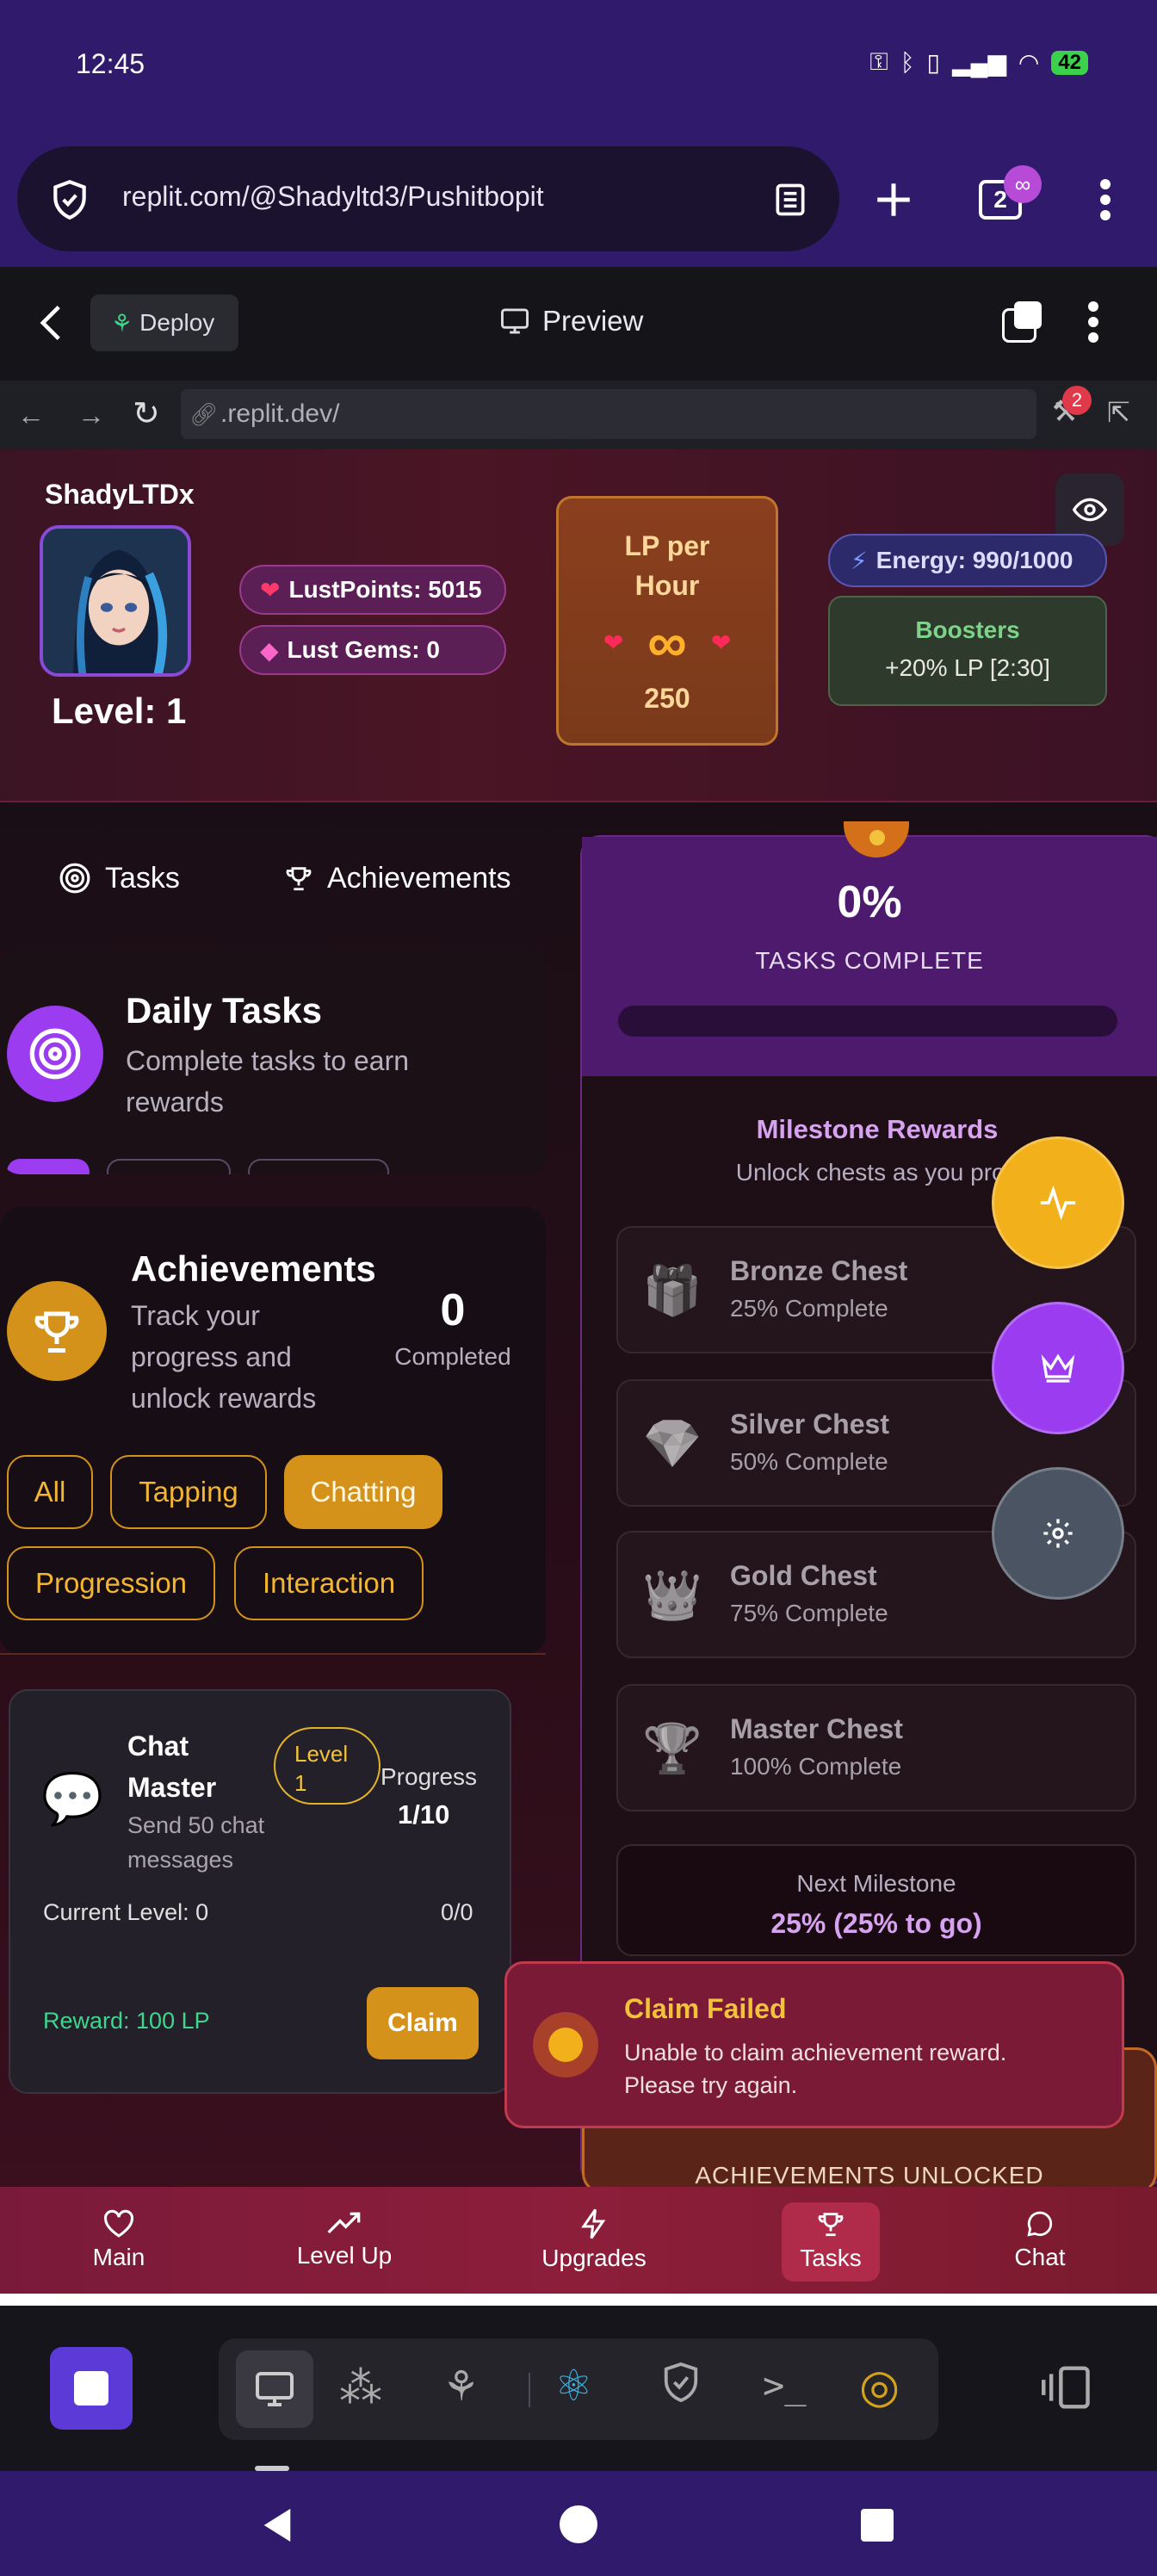 The image size is (1157, 2576). What do you see at coordinates (907, 62) in the screenshot?
I see `bluetooth-icon: ᛒ` at bounding box center [907, 62].